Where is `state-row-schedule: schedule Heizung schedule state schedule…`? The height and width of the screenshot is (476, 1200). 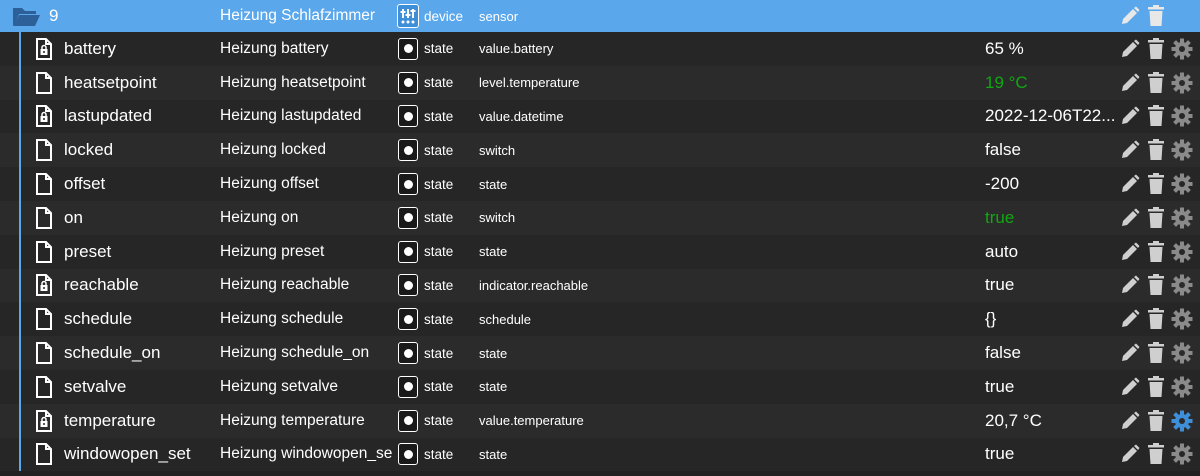 state-row-schedule: schedule Heizung schedule state schedule… is located at coordinates (600, 319).